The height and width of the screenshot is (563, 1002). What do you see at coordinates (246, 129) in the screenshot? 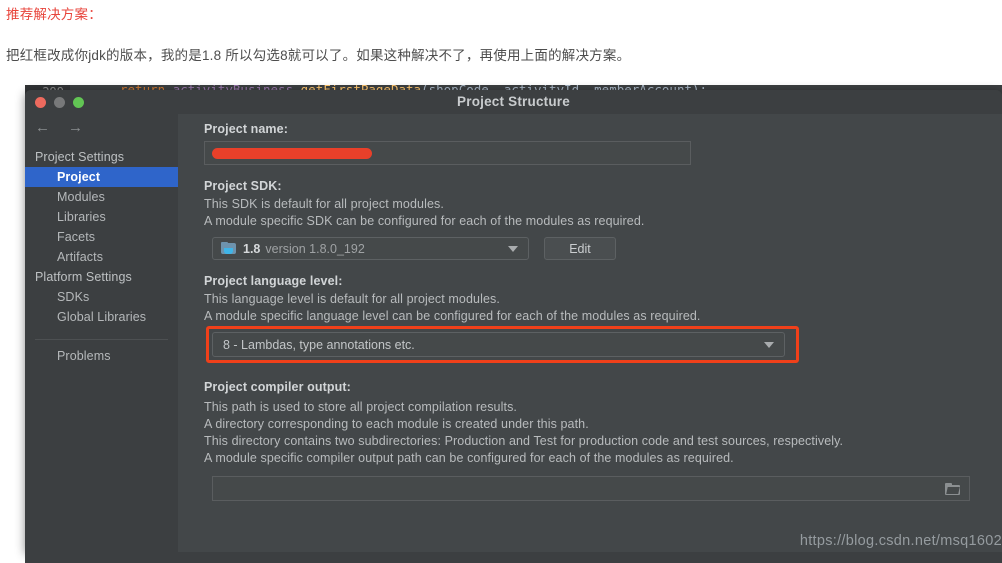
I see `project-name-label: Project name:` at bounding box center [246, 129].